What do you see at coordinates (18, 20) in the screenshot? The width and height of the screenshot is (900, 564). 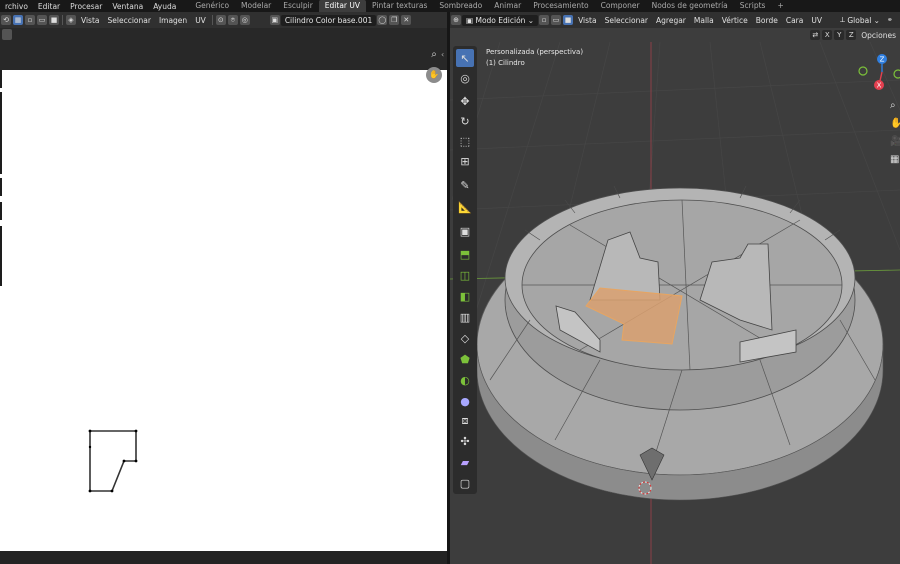 I see `sync-selection-icon: ▦` at bounding box center [18, 20].